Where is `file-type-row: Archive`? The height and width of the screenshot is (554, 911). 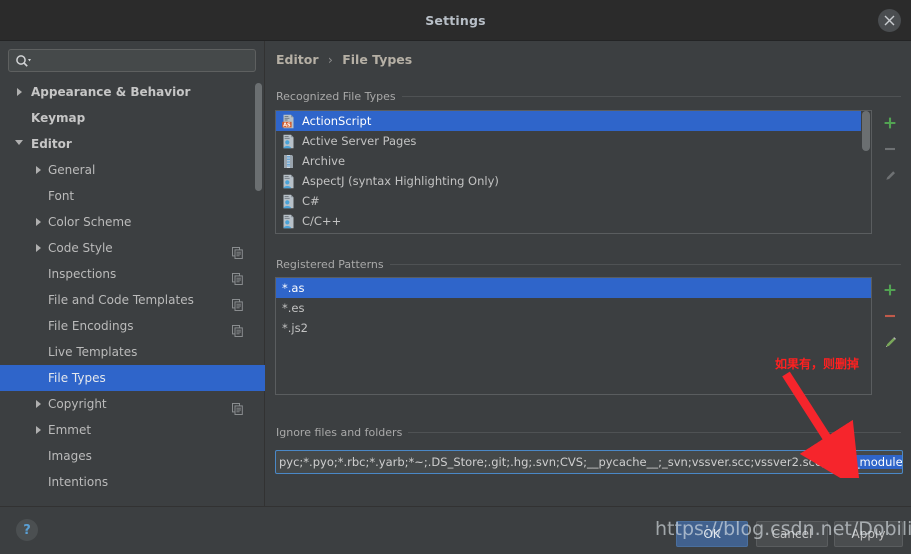 file-type-row: Archive is located at coordinates (573, 161).